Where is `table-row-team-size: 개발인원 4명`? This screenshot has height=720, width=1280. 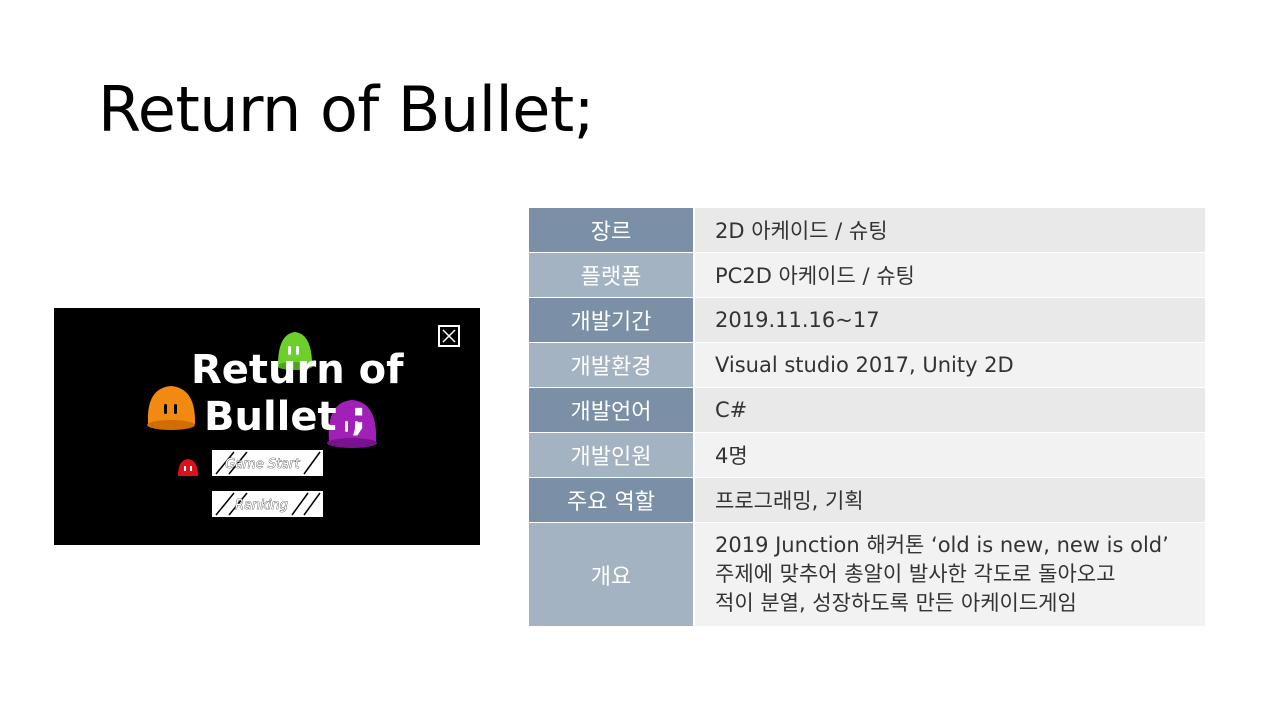 table-row-team-size: 개발인원 4명 is located at coordinates (867, 455).